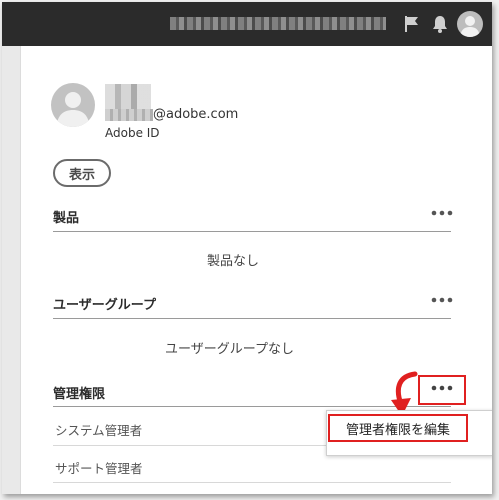 The width and height of the screenshot is (499, 500). I want to click on products-empty-text: 製品なし, so click(233, 261).